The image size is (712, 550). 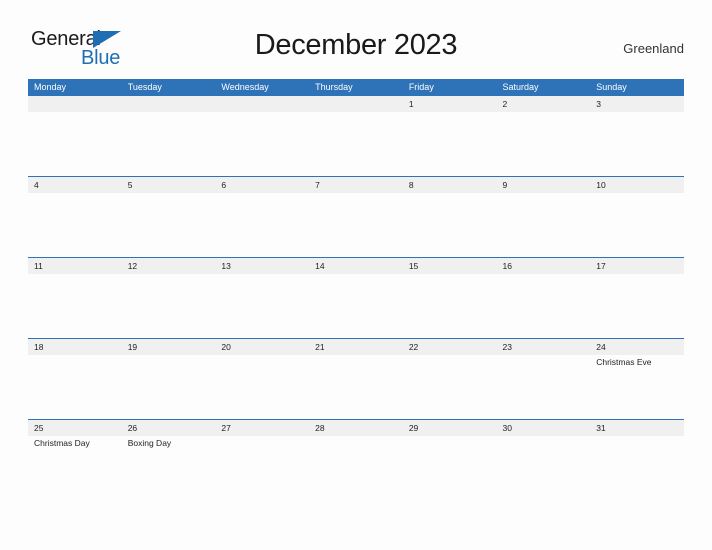 I want to click on day-number: 15, so click(x=450, y=266).